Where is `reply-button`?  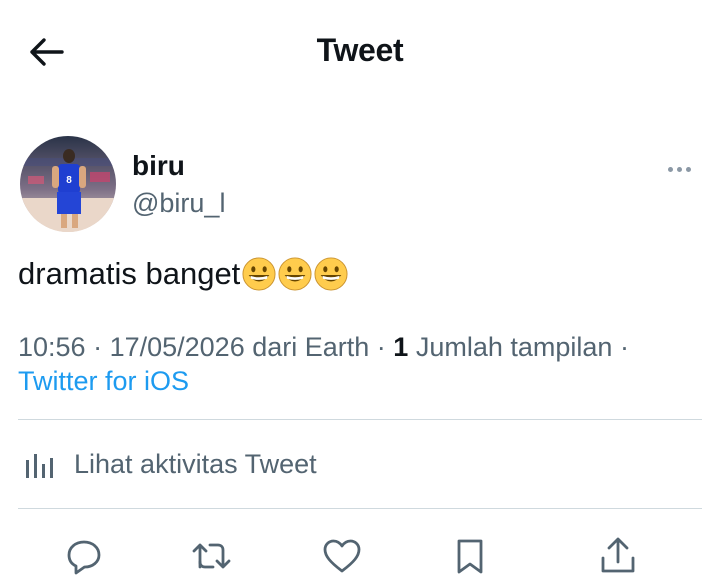
reply-button is located at coordinates (84, 556).